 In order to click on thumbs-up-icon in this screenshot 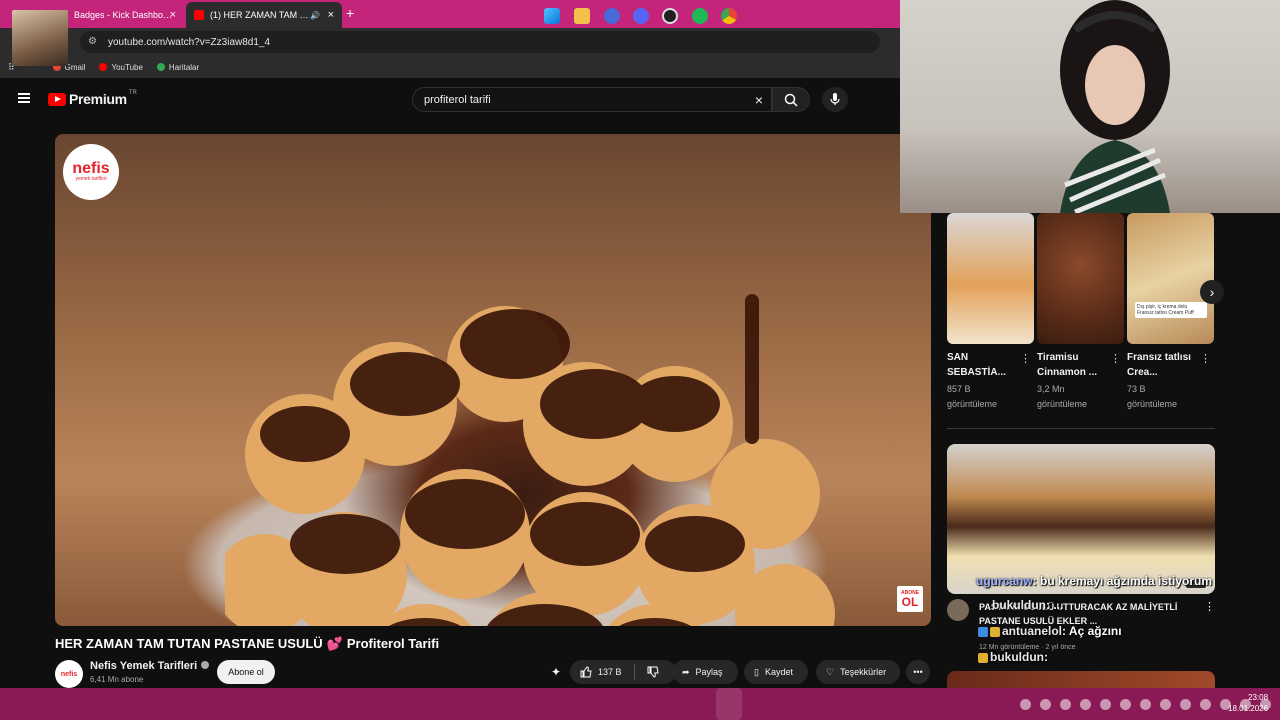, I will do `click(586, 672)`.